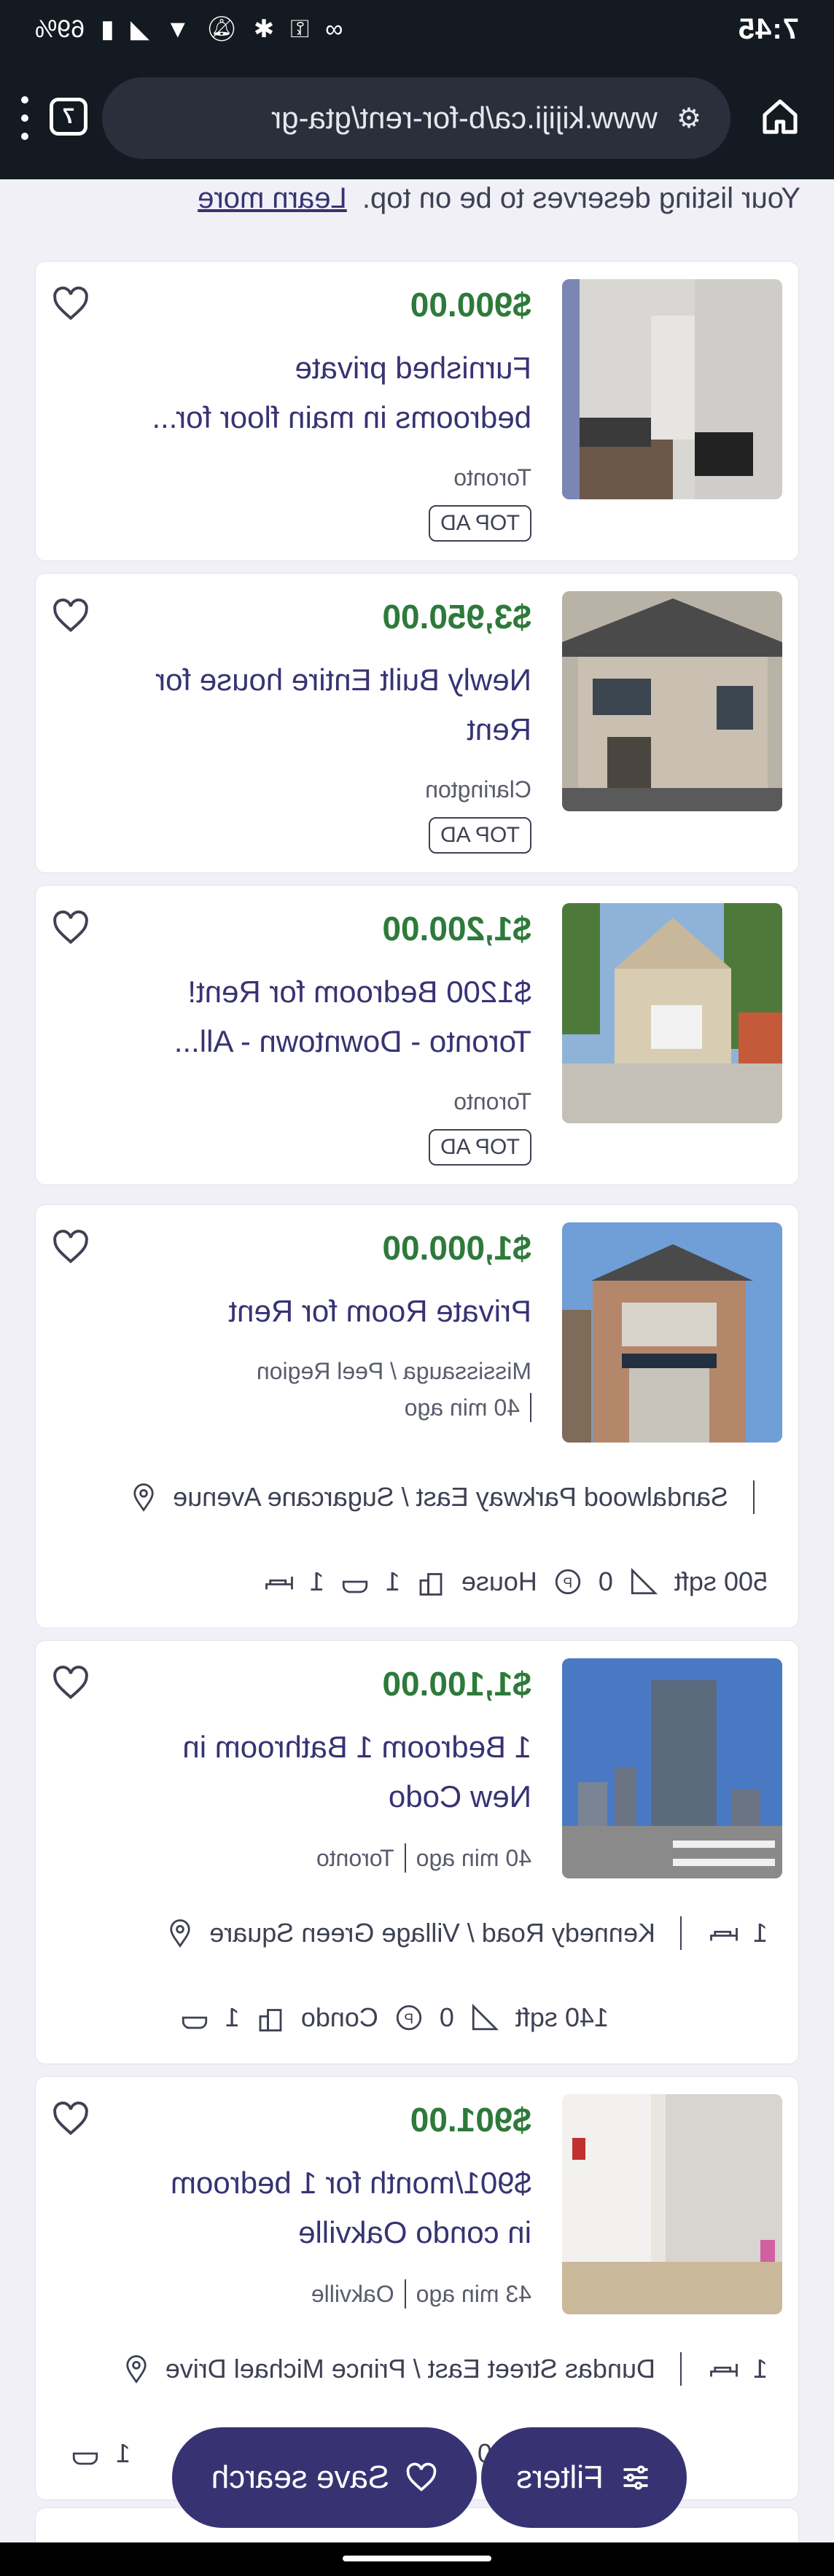 The image size is (834, 2576). What do you see at coordinates (123, 2453) in the screenshot?
I see `bath-count: 1` at bounding box center [123, 2453].